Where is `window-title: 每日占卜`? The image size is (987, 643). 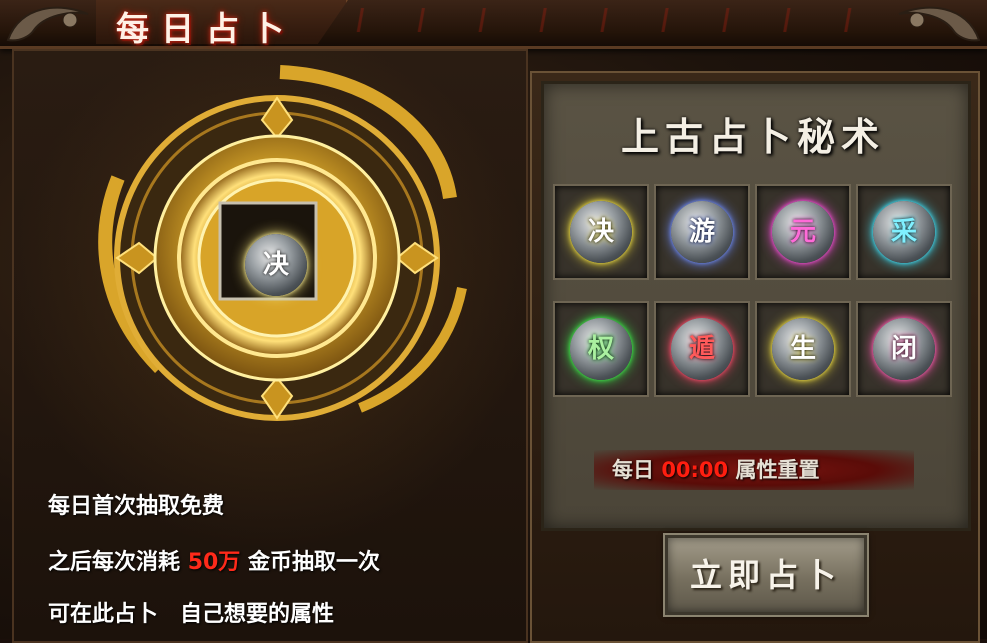
window-title: 每日占卜 is located at coordinates (206, 28).